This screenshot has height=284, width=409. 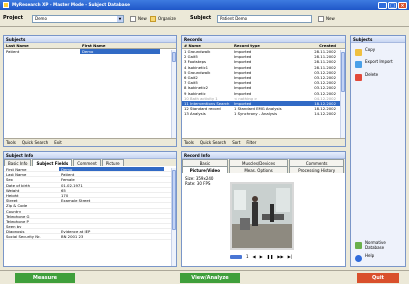 What do you see at coordinates (87, 162) in the screenshot?
I see `tab-comment: Comment` at bounding box center [87, 162].